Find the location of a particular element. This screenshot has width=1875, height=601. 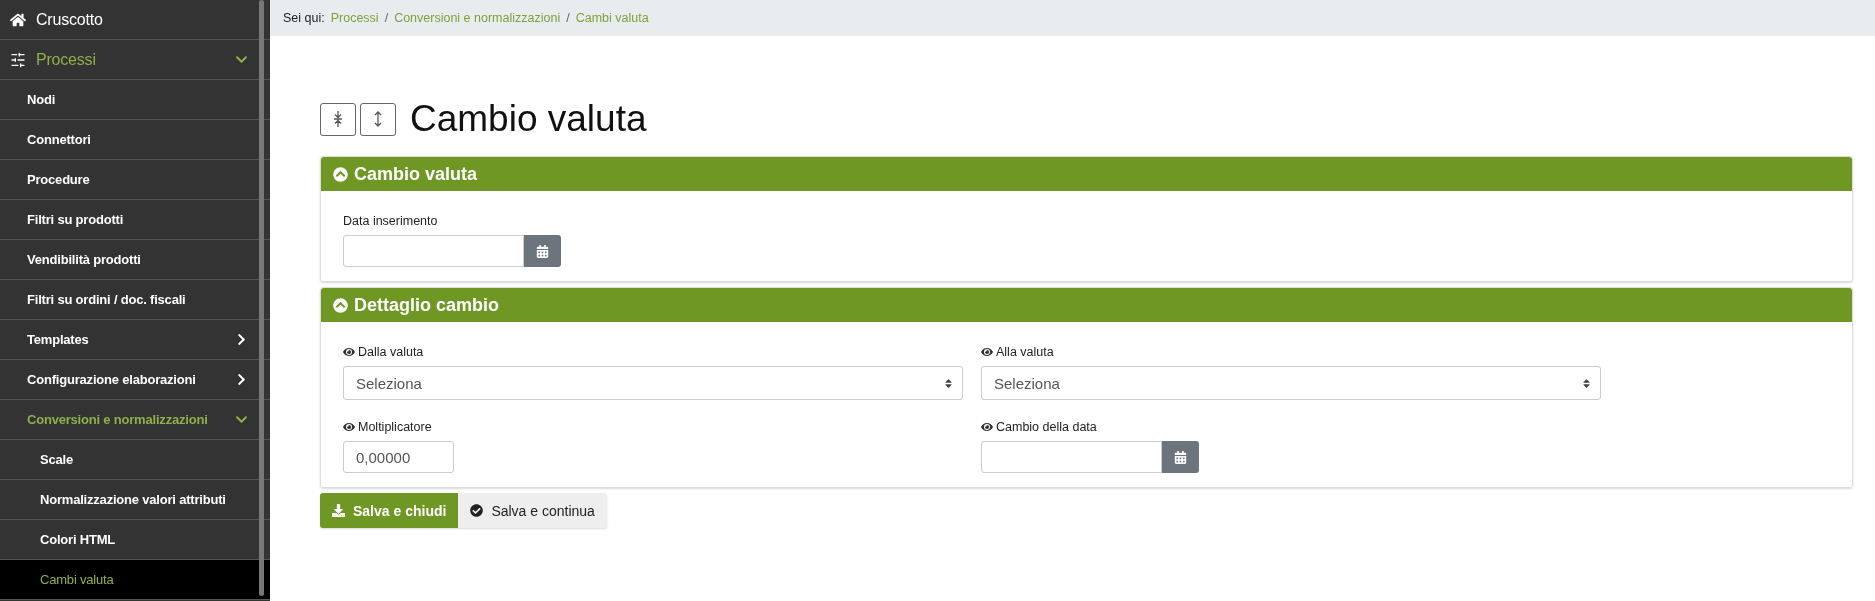

expand-all-button is located at coordinates (378, 119).